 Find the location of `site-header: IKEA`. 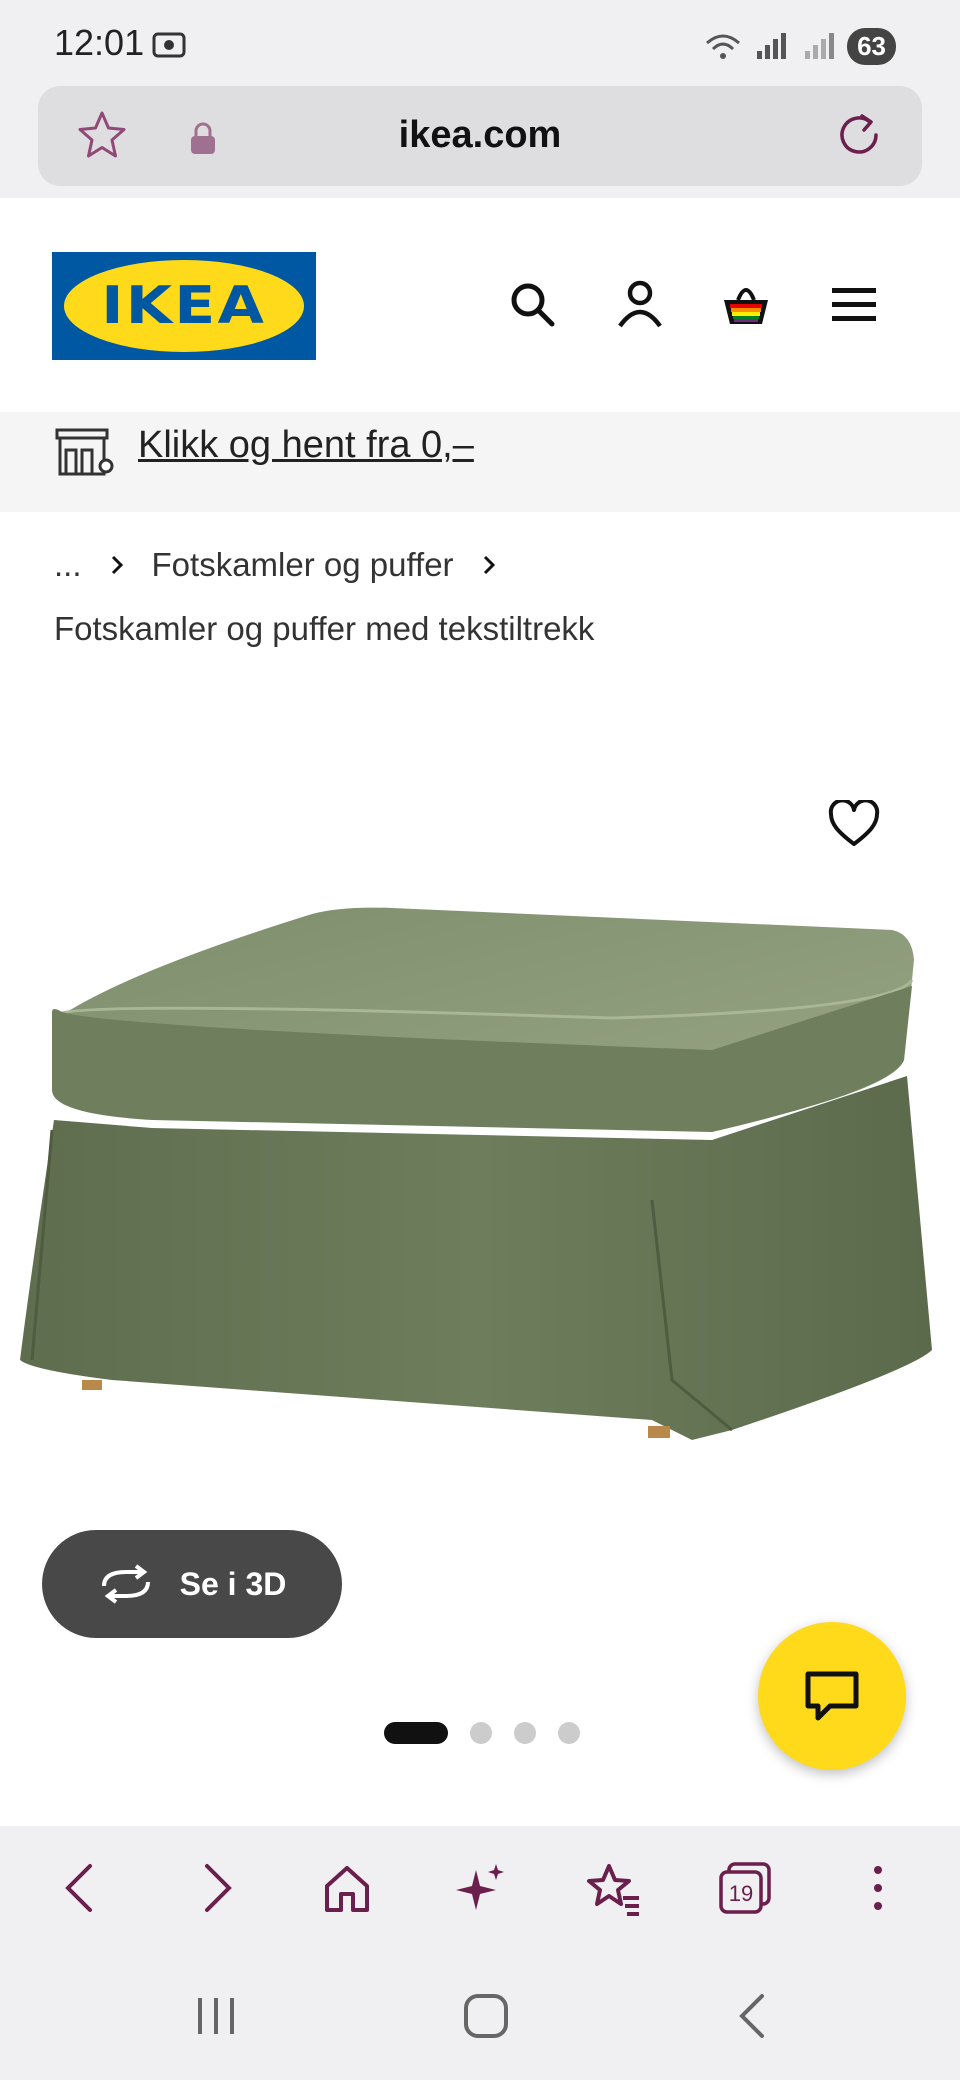

site-header: IKEA is located at coordinates (480, 305).